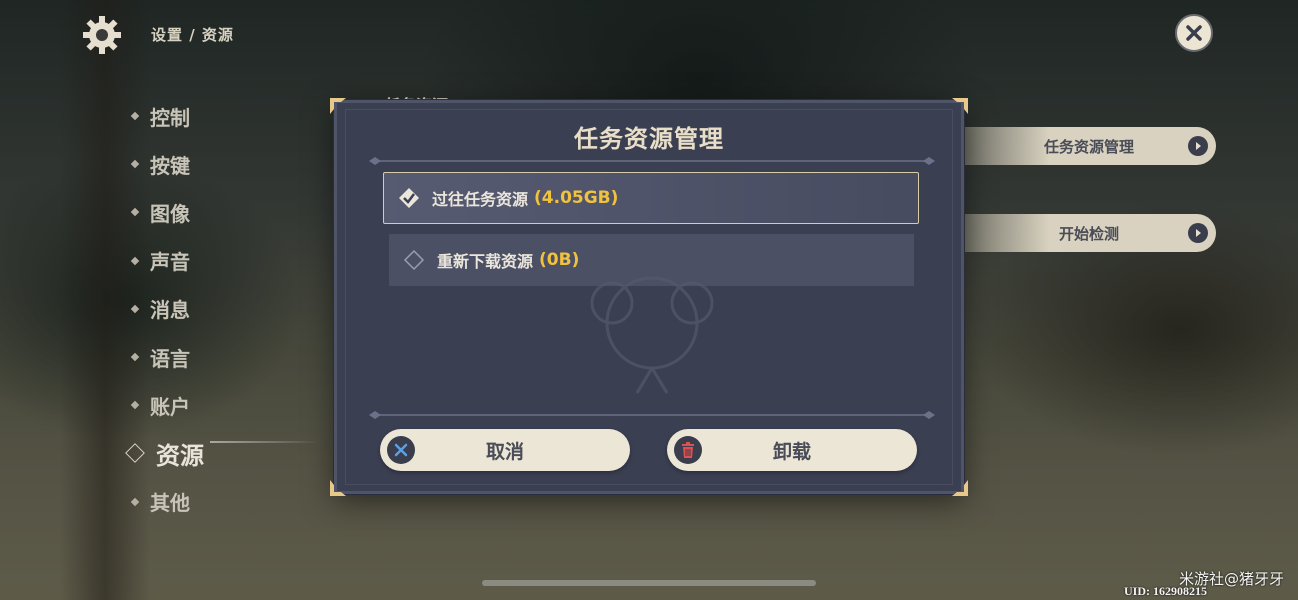  I want to click on title-divider, so click(652, 161).